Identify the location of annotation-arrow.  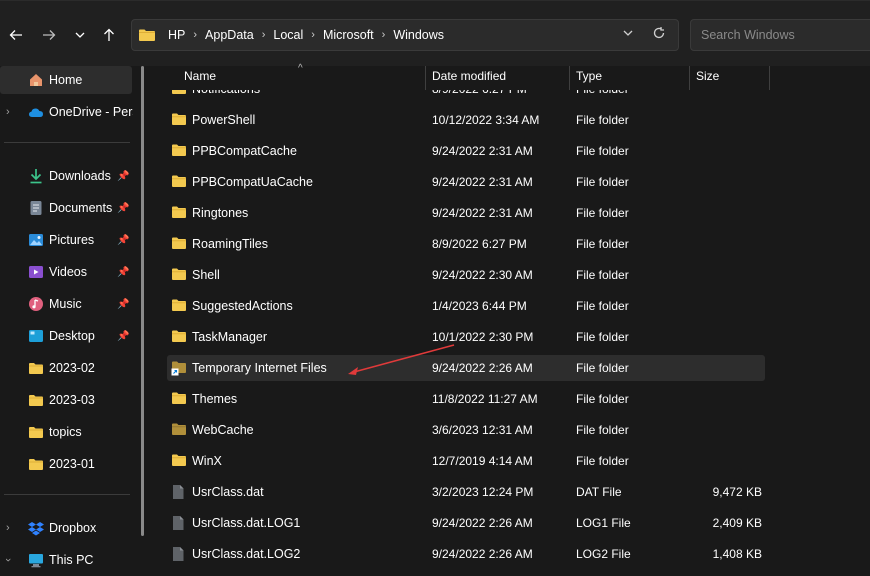
(401, 359).